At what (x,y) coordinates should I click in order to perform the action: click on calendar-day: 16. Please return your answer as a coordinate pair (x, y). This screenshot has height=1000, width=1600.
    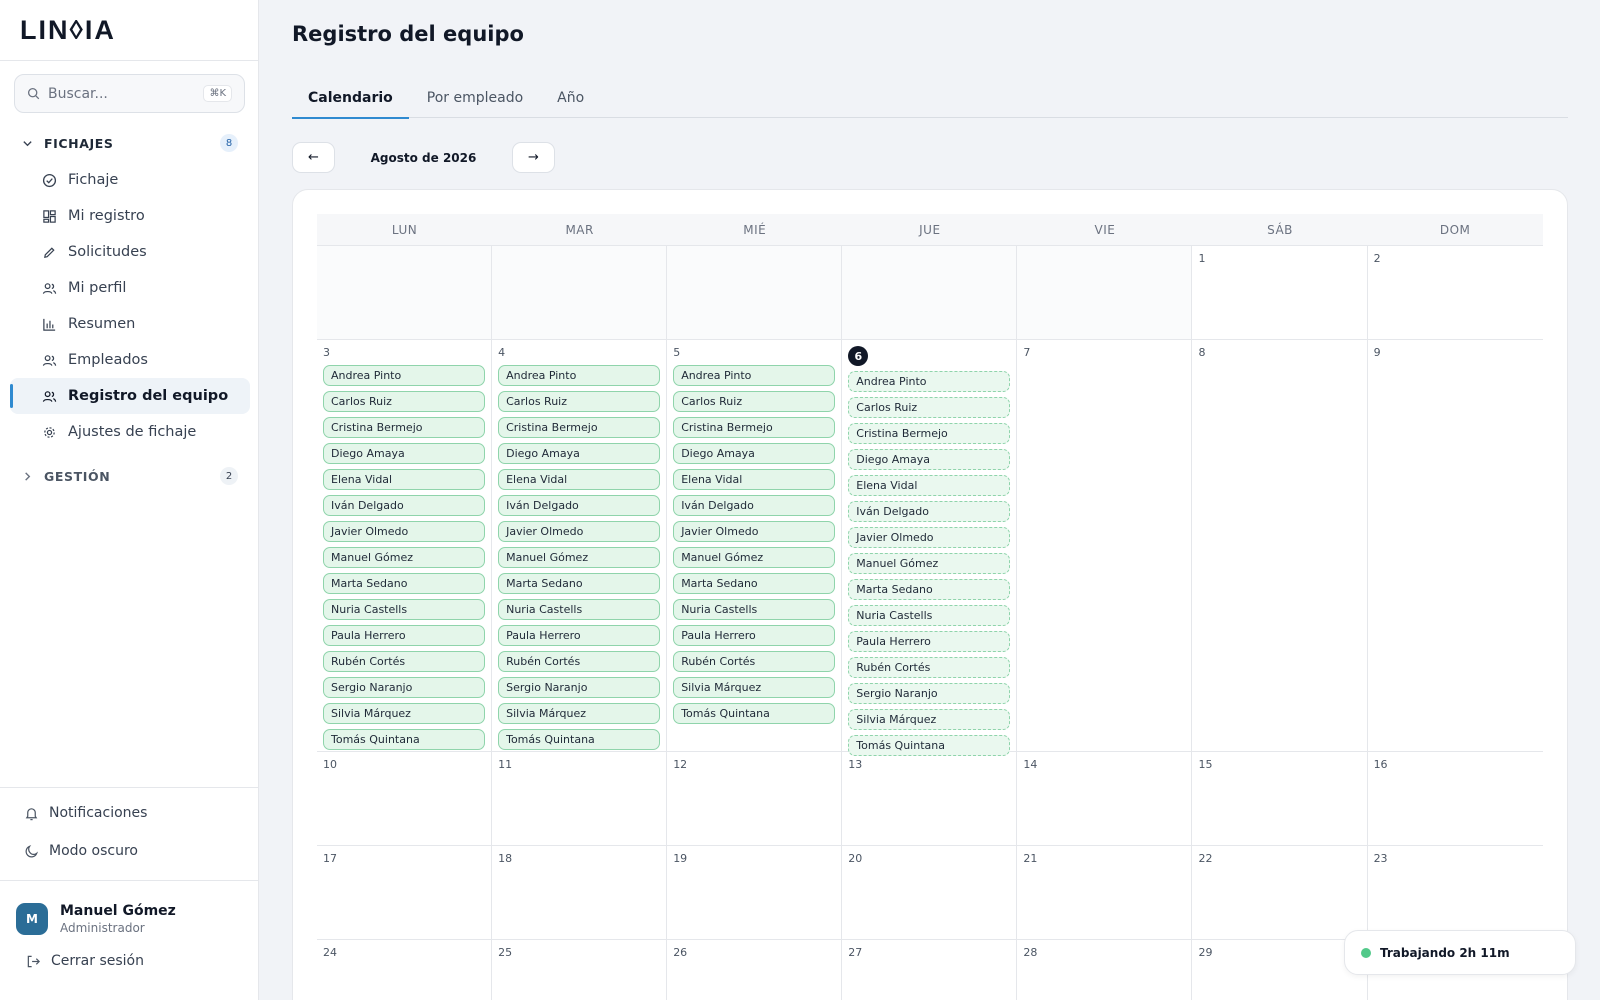
    Looking at the image, I should click on (1455, 798).